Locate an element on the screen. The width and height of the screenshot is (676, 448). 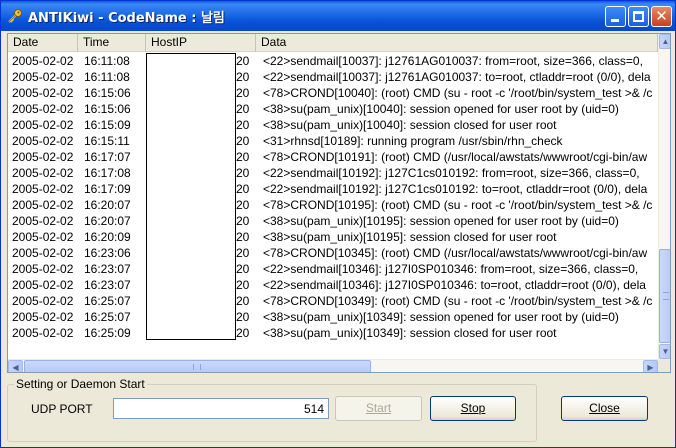
column-header-date: Date is located at coordinates (43, 43).